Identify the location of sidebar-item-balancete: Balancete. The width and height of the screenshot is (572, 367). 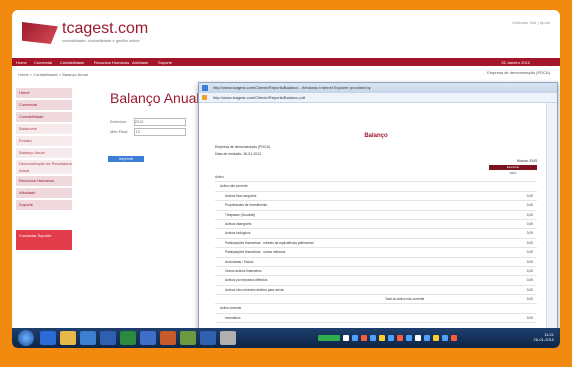
(44, 129).